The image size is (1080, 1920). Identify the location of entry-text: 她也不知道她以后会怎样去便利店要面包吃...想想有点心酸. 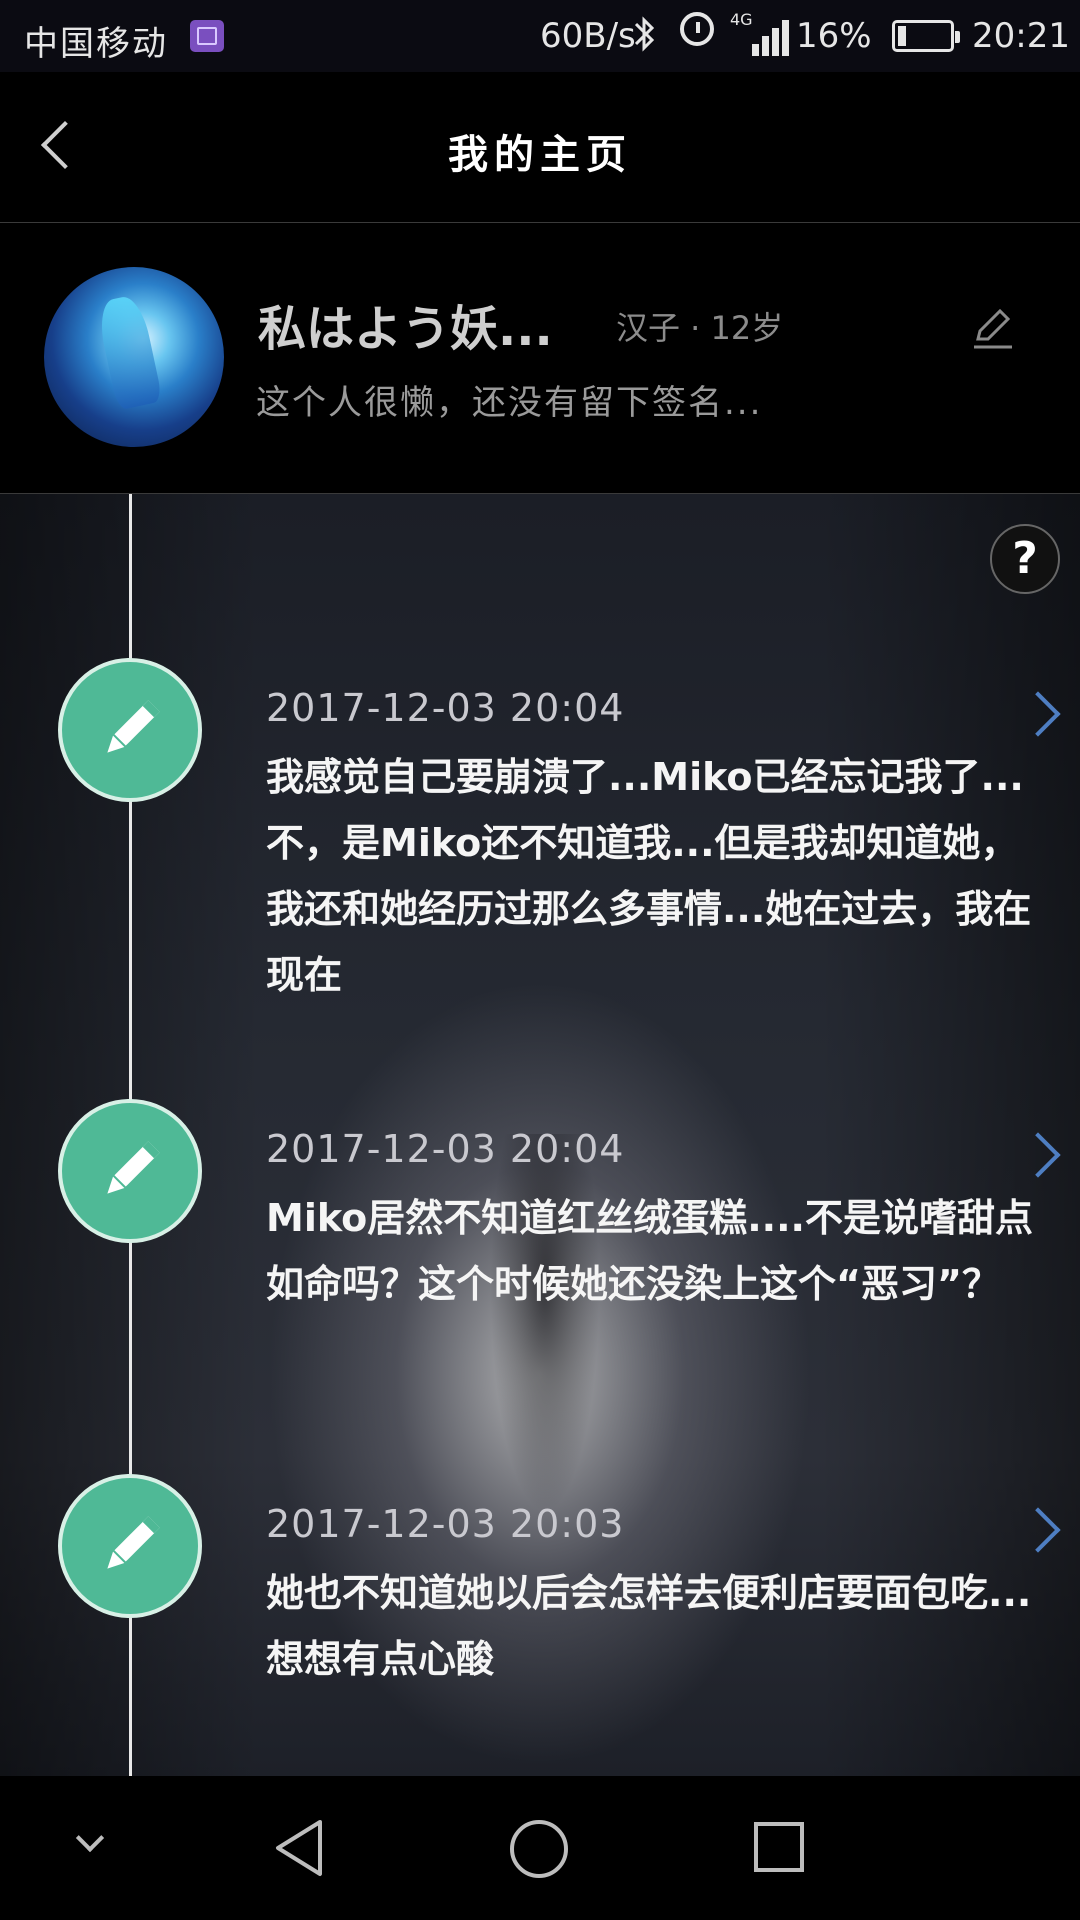
(649, 1626).